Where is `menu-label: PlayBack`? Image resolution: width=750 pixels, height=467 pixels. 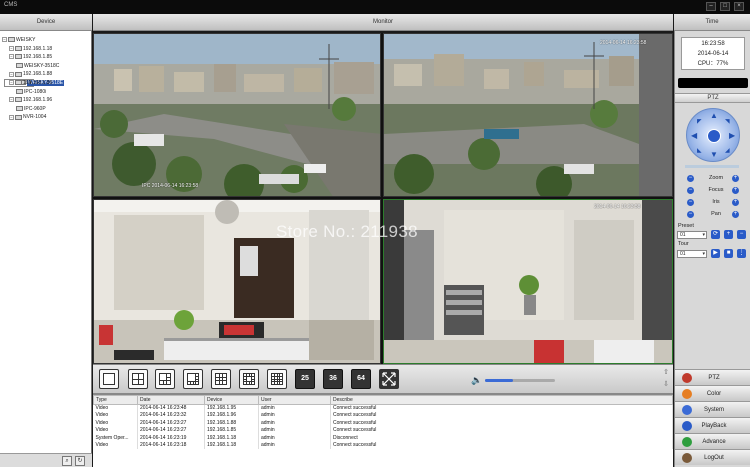 menu-label: PlayBack is located at coordinates (714, 426).